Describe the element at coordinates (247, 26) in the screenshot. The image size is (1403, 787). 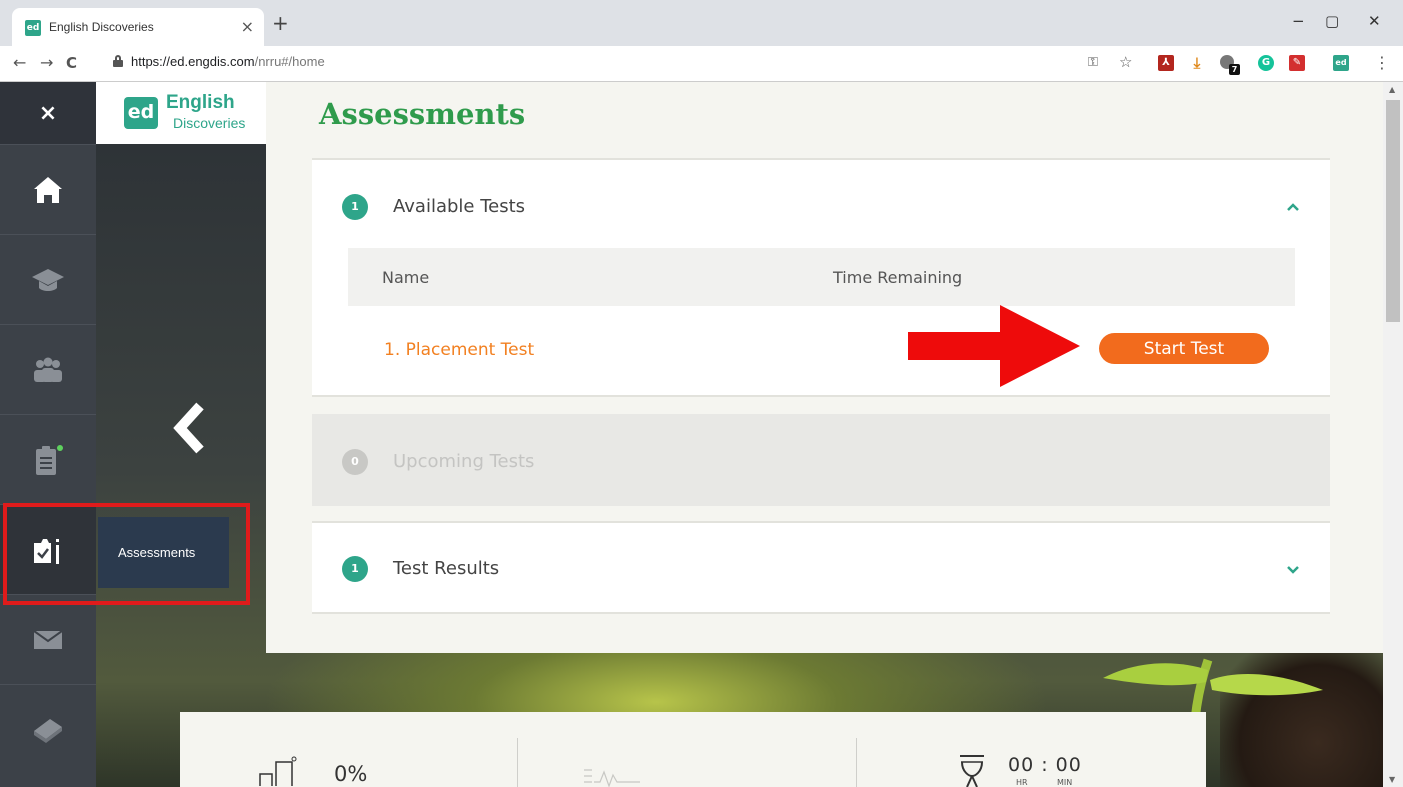
I see `tab-close-icon: ×` at that location.